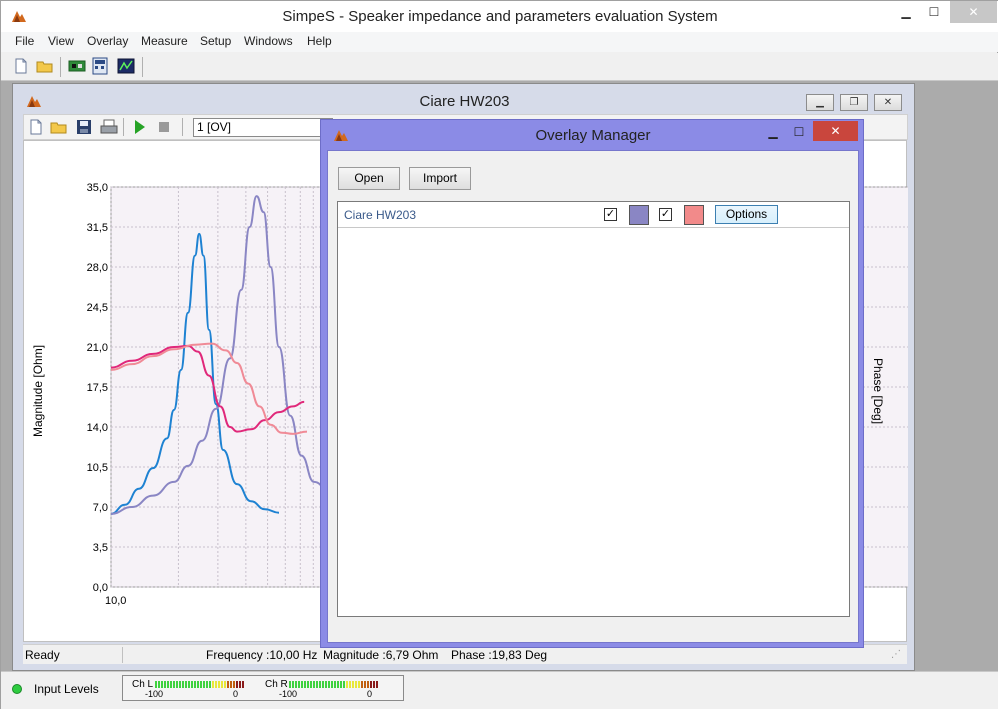 The width and height of the screenshot is (998, 709). Describe the element at coordinates (263, 127) in the screenshot. I see `overlay-selector: 1 [OV]` at that location.